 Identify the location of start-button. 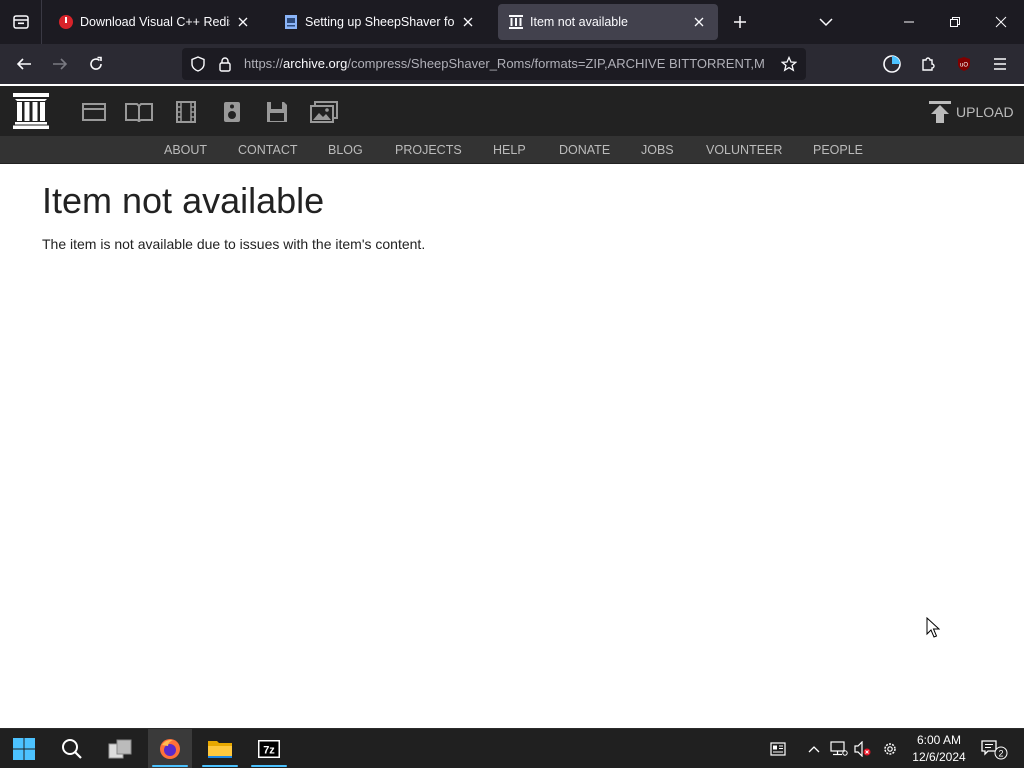
(24, 748).